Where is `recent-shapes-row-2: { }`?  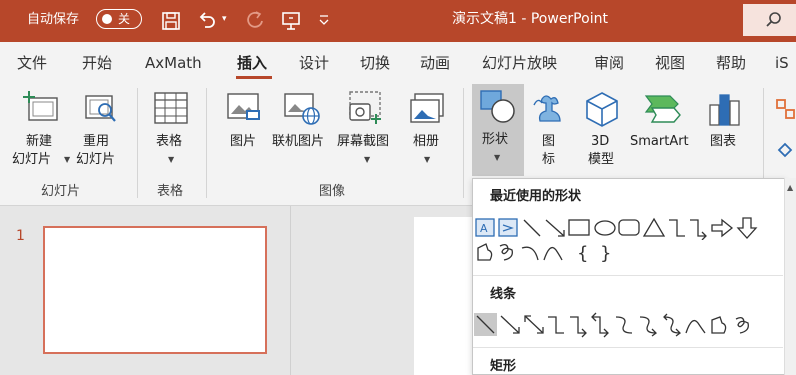
recent-shapes-row-2: { } is located at coordinates (544, 253).